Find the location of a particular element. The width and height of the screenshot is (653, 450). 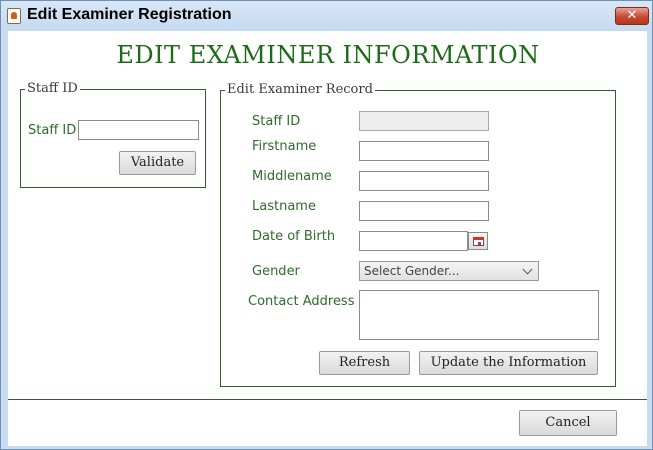

middlename-field is located at coordinates (424, 181).